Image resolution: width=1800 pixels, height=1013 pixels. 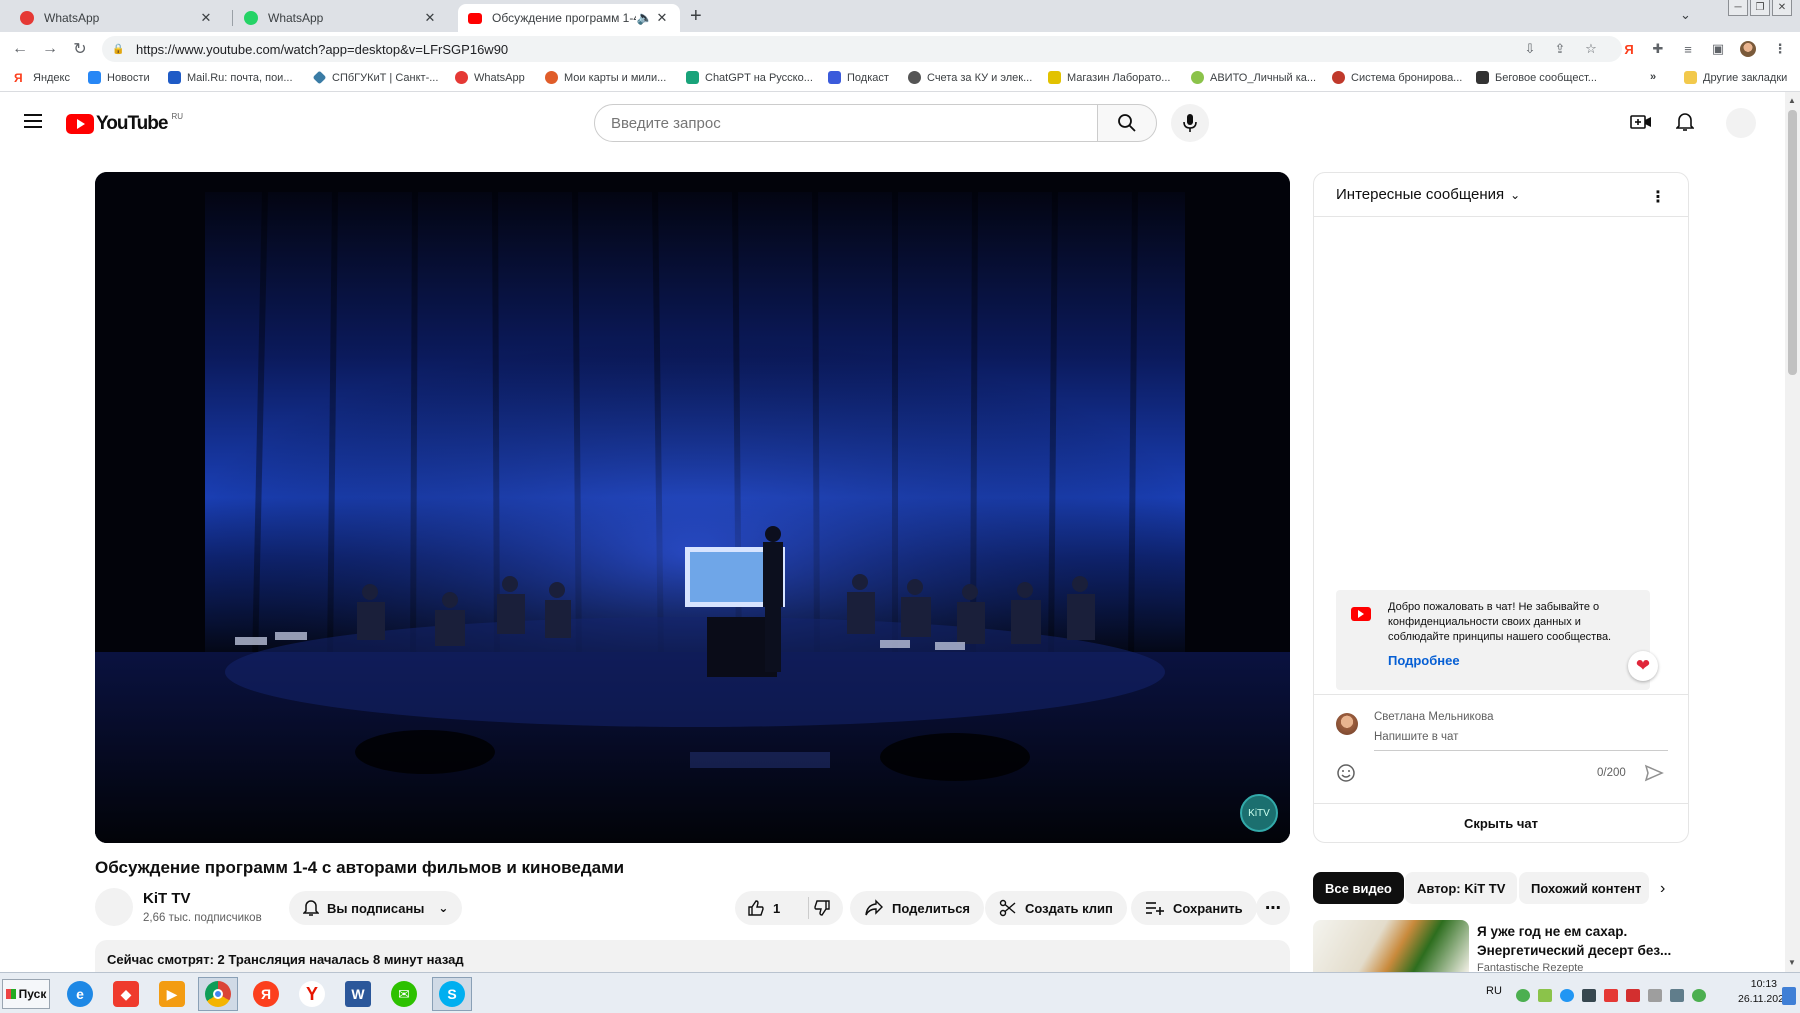 I want to click on hide-chat-button: Скрыть чат, so click(x=1501, y=823).